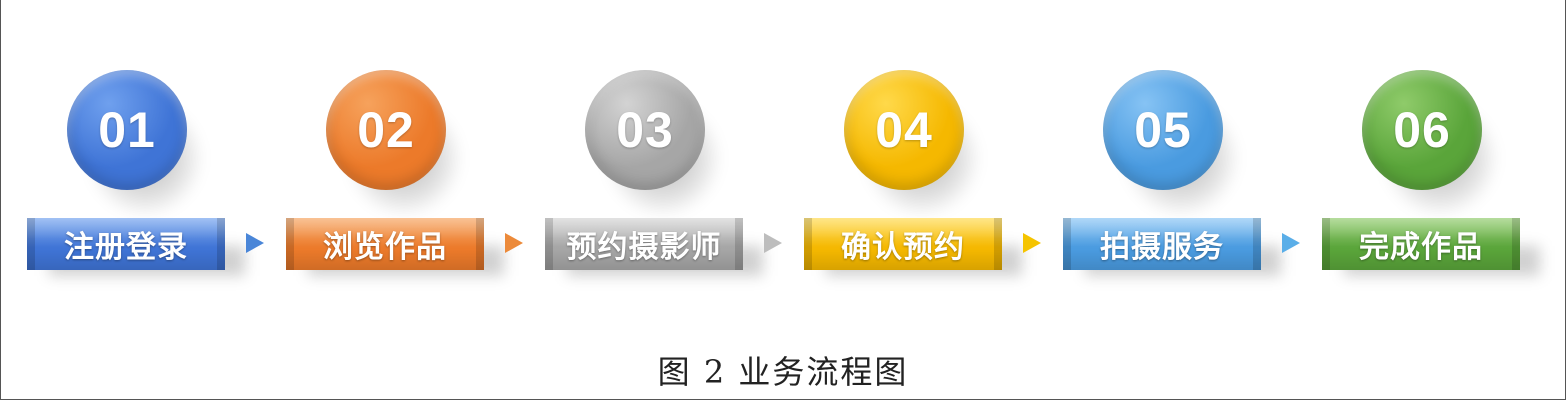 This screenshot has width=1566, height=401. I want to click on step-2-label-bar: 浏览作品, so click(385, 244).